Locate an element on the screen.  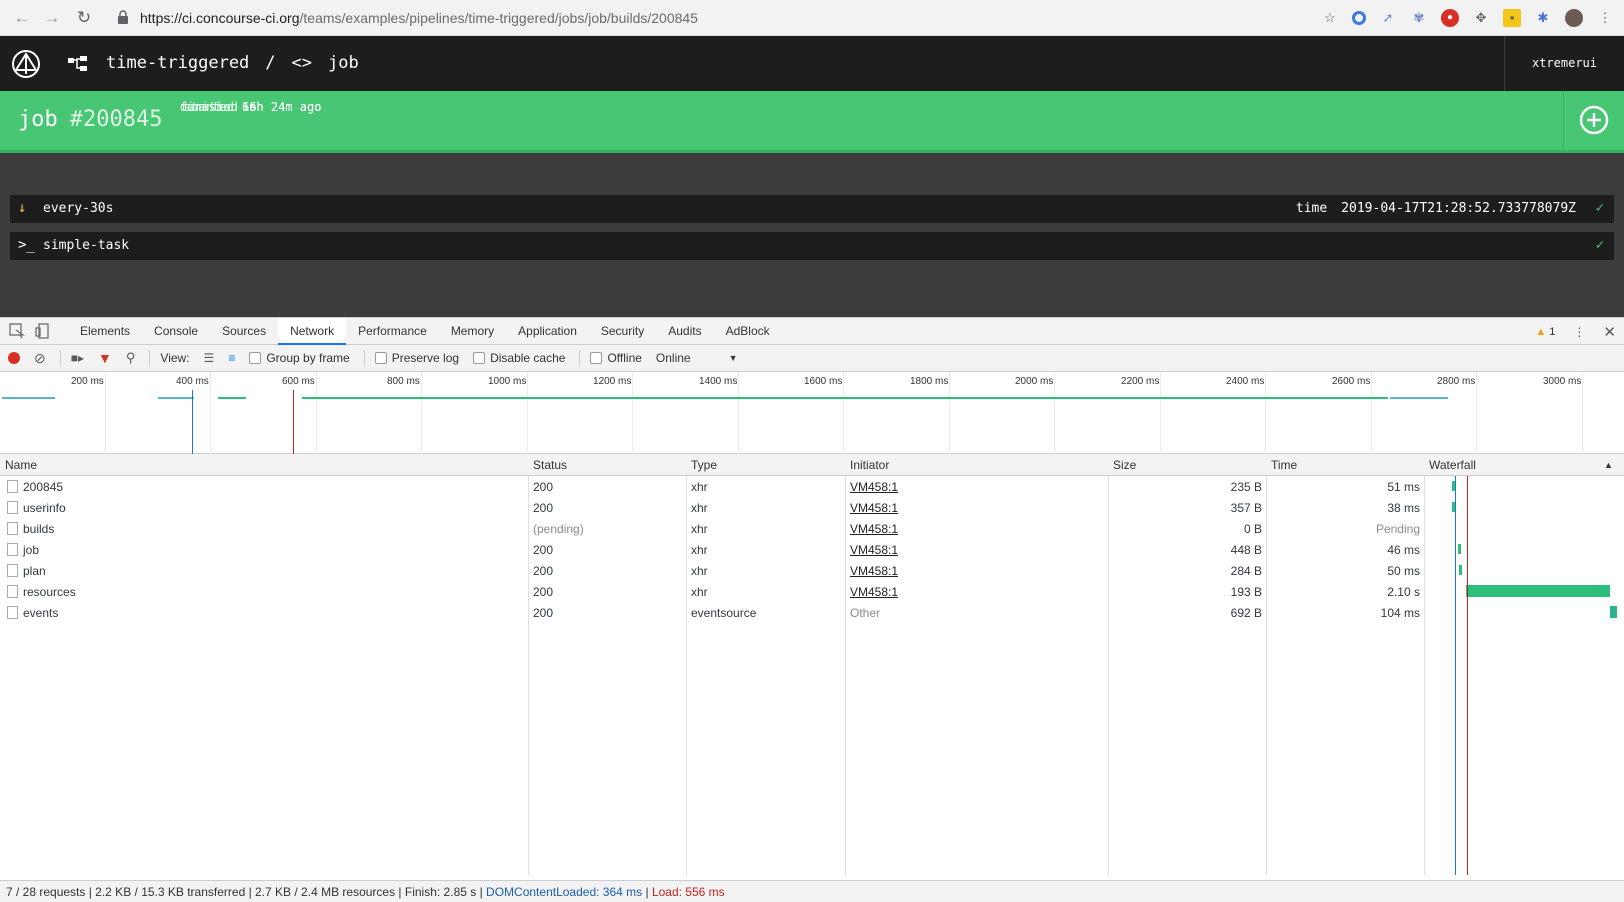
tab-audits: Audits is located at coordinates (684, 331).